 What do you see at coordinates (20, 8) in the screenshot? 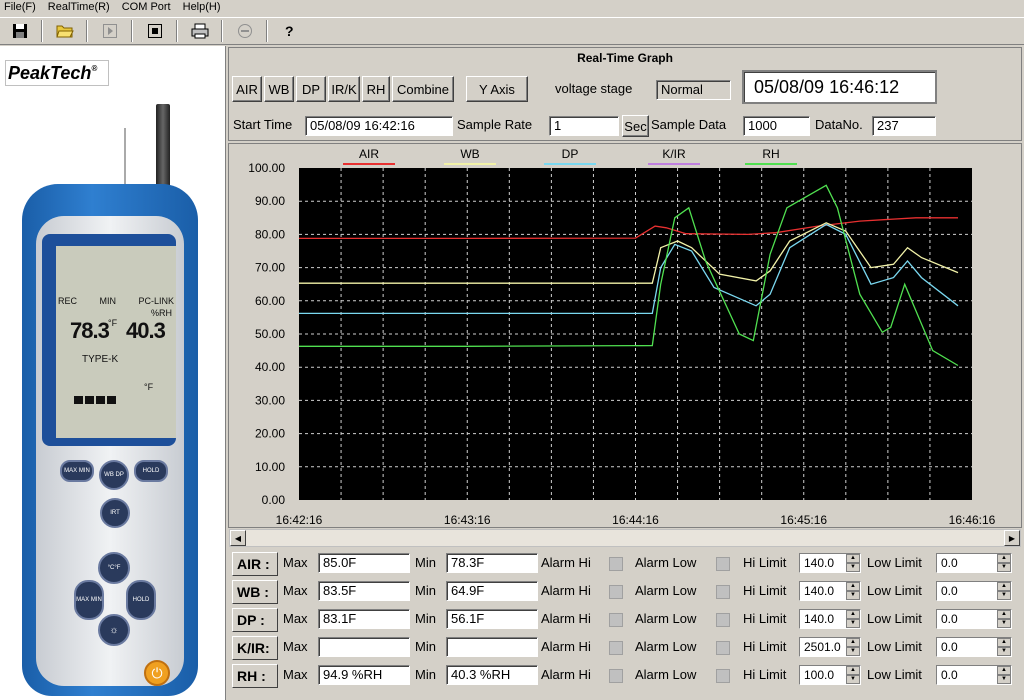
I see `menu-file: File(F)` at bounding box center [20, 8].